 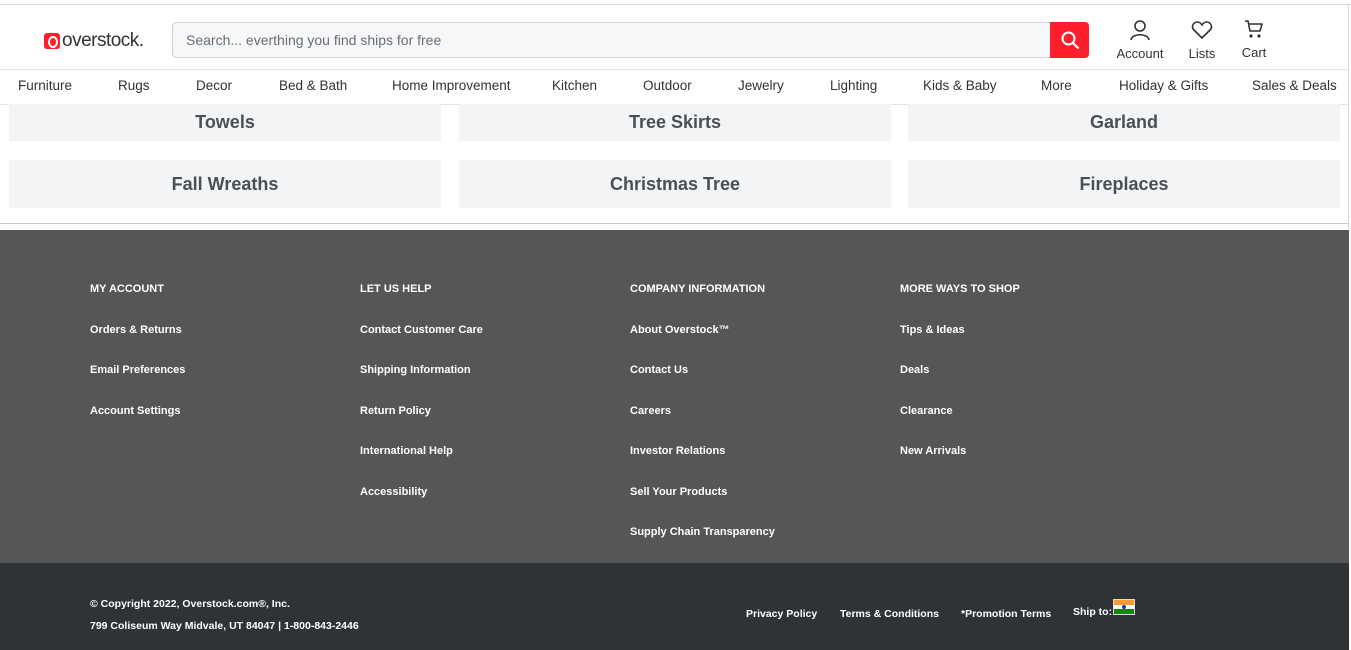 I want to click on account-label: Account, so click(x=1140, y=53).